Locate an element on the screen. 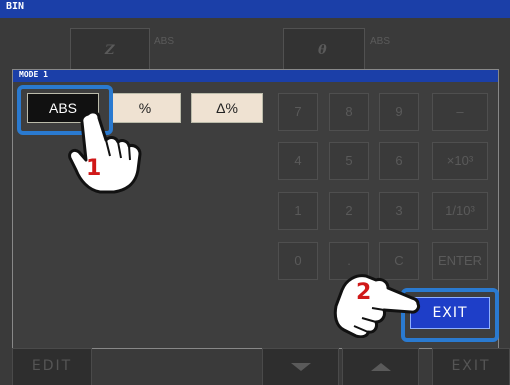  bottom-exit-label: EXIT is located at coordinates (471, 366).